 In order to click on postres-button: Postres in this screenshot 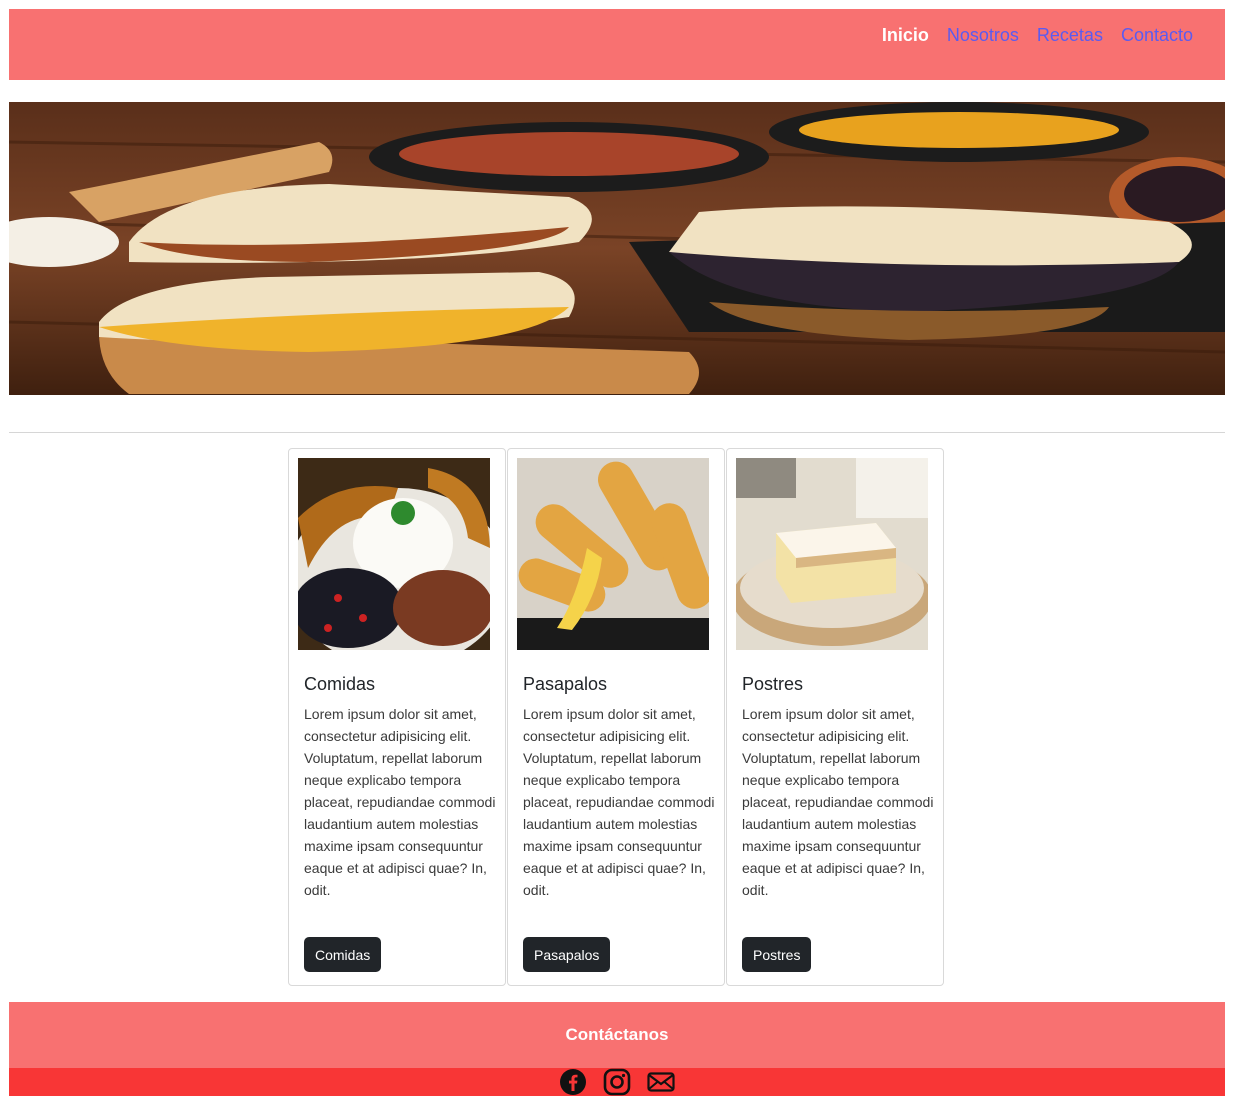, I will do `click(777, 954)`.